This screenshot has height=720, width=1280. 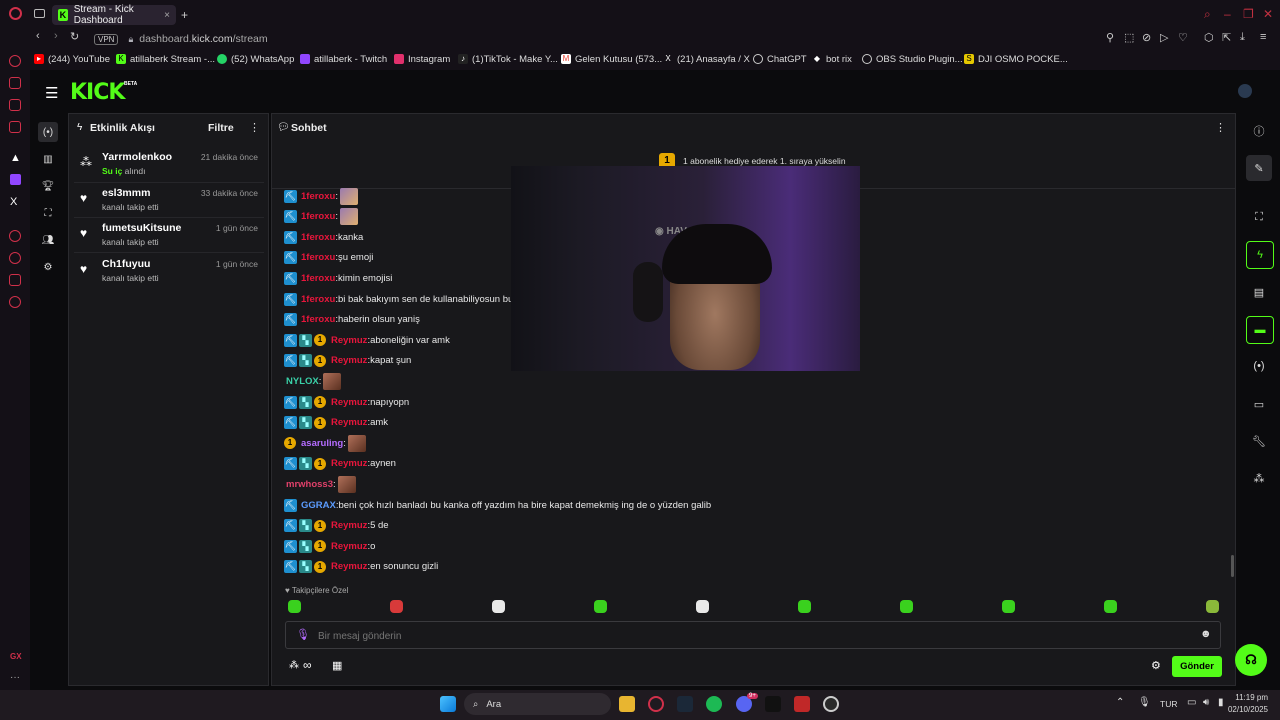 I want to click on chat-input-box: 🎙︎ ☻, so click(x=753, y=635).